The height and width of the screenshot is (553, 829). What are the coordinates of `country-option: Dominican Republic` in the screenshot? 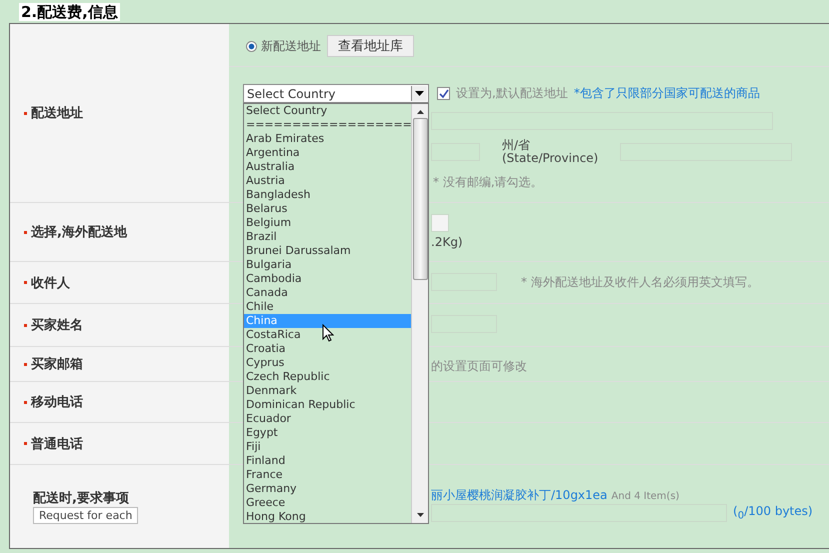 It's located at (327, 405).